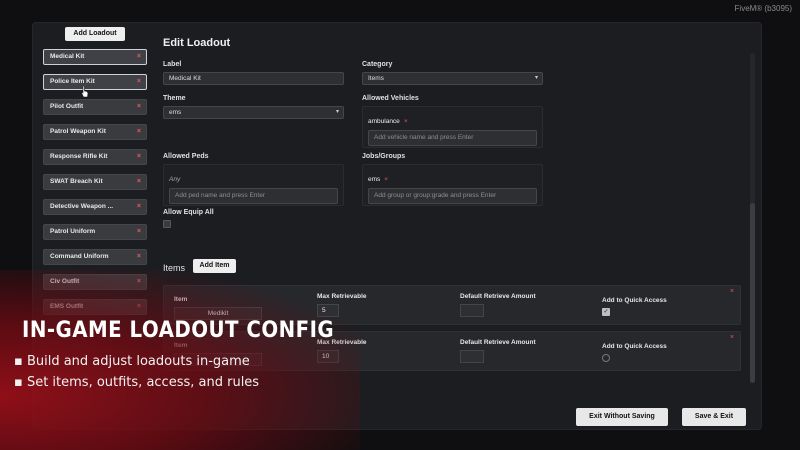  I want to click on sidebar-item-response-rifle-kit: Response Rifle Kit ×, so click(95, 157).